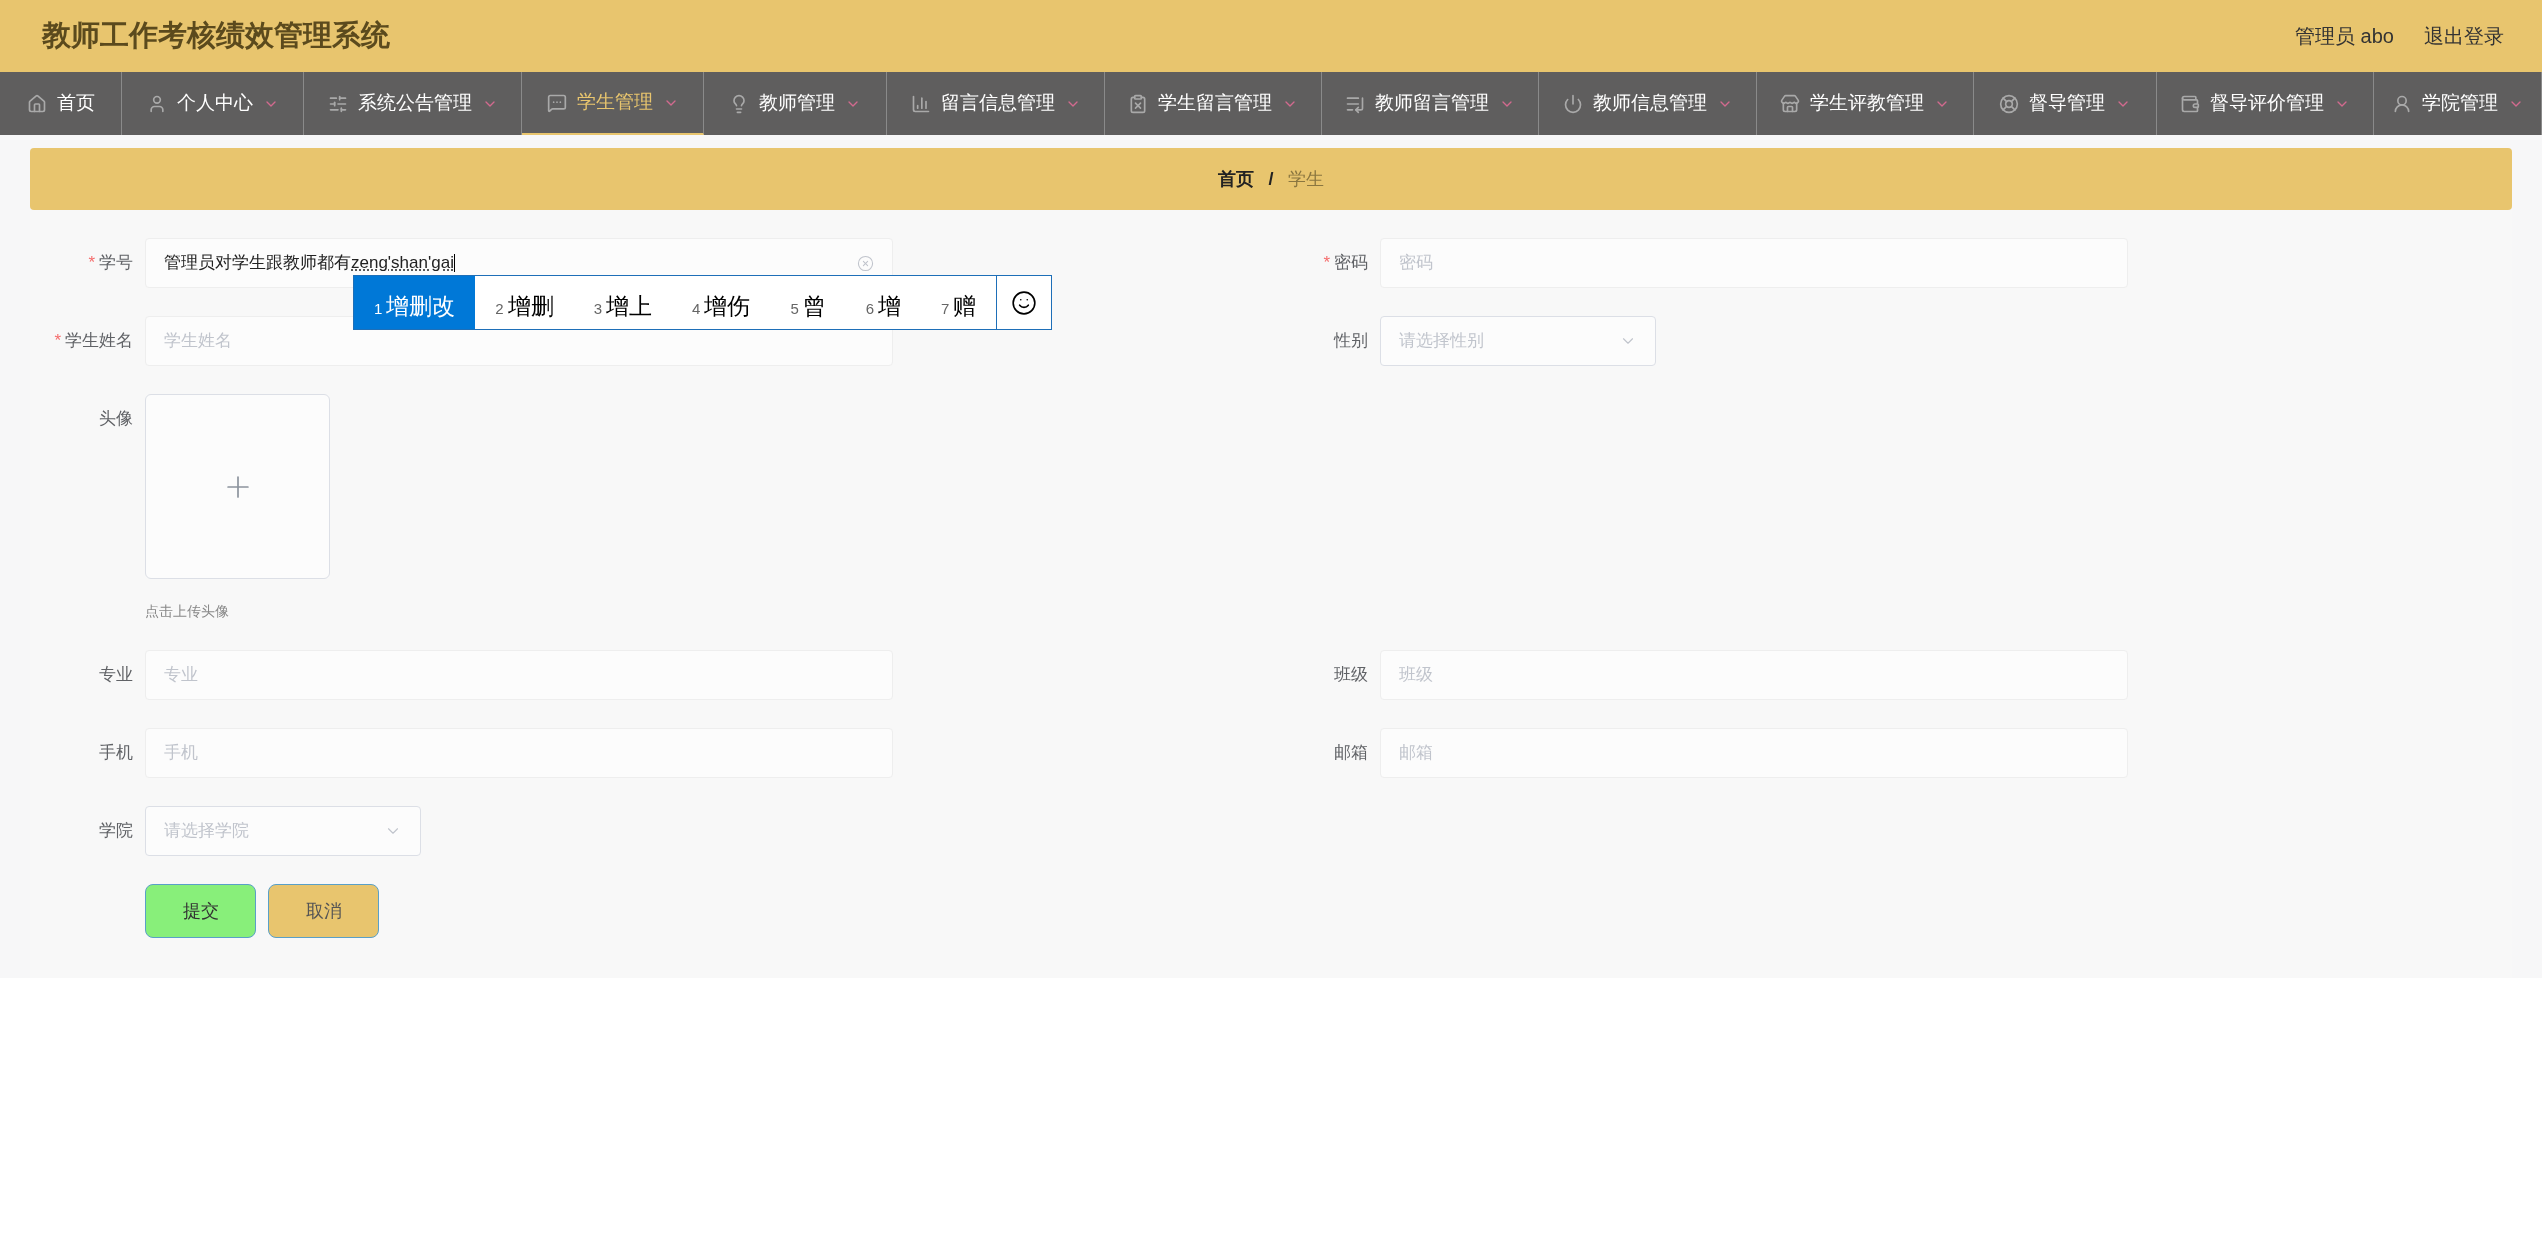  What do you see at coordinates (116, 419) in the screenshot?
I see `field-label: 头像` at bounding box center [116, 419].